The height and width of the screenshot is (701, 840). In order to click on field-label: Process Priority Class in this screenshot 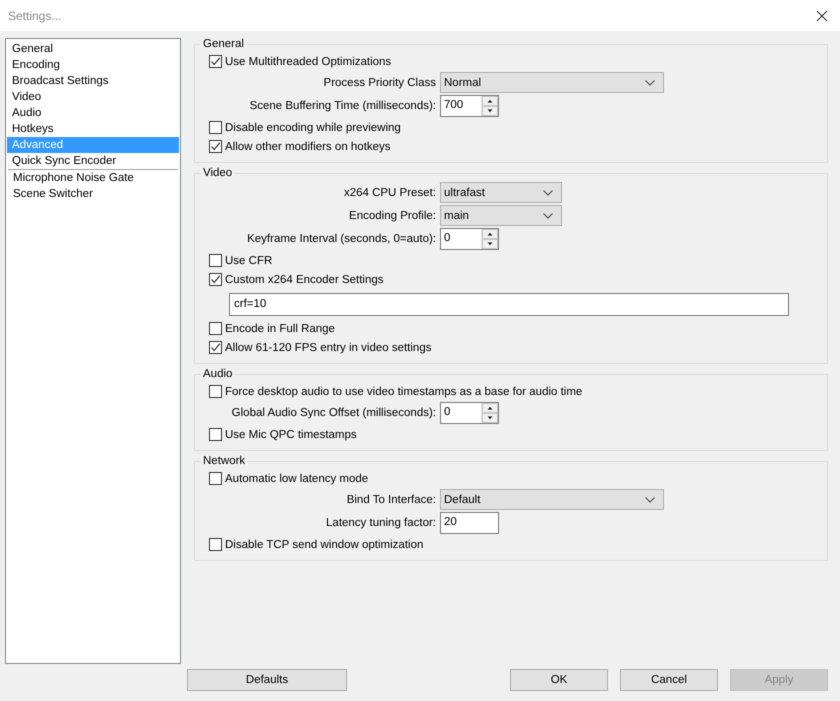, I will do `click(379, 82)`.